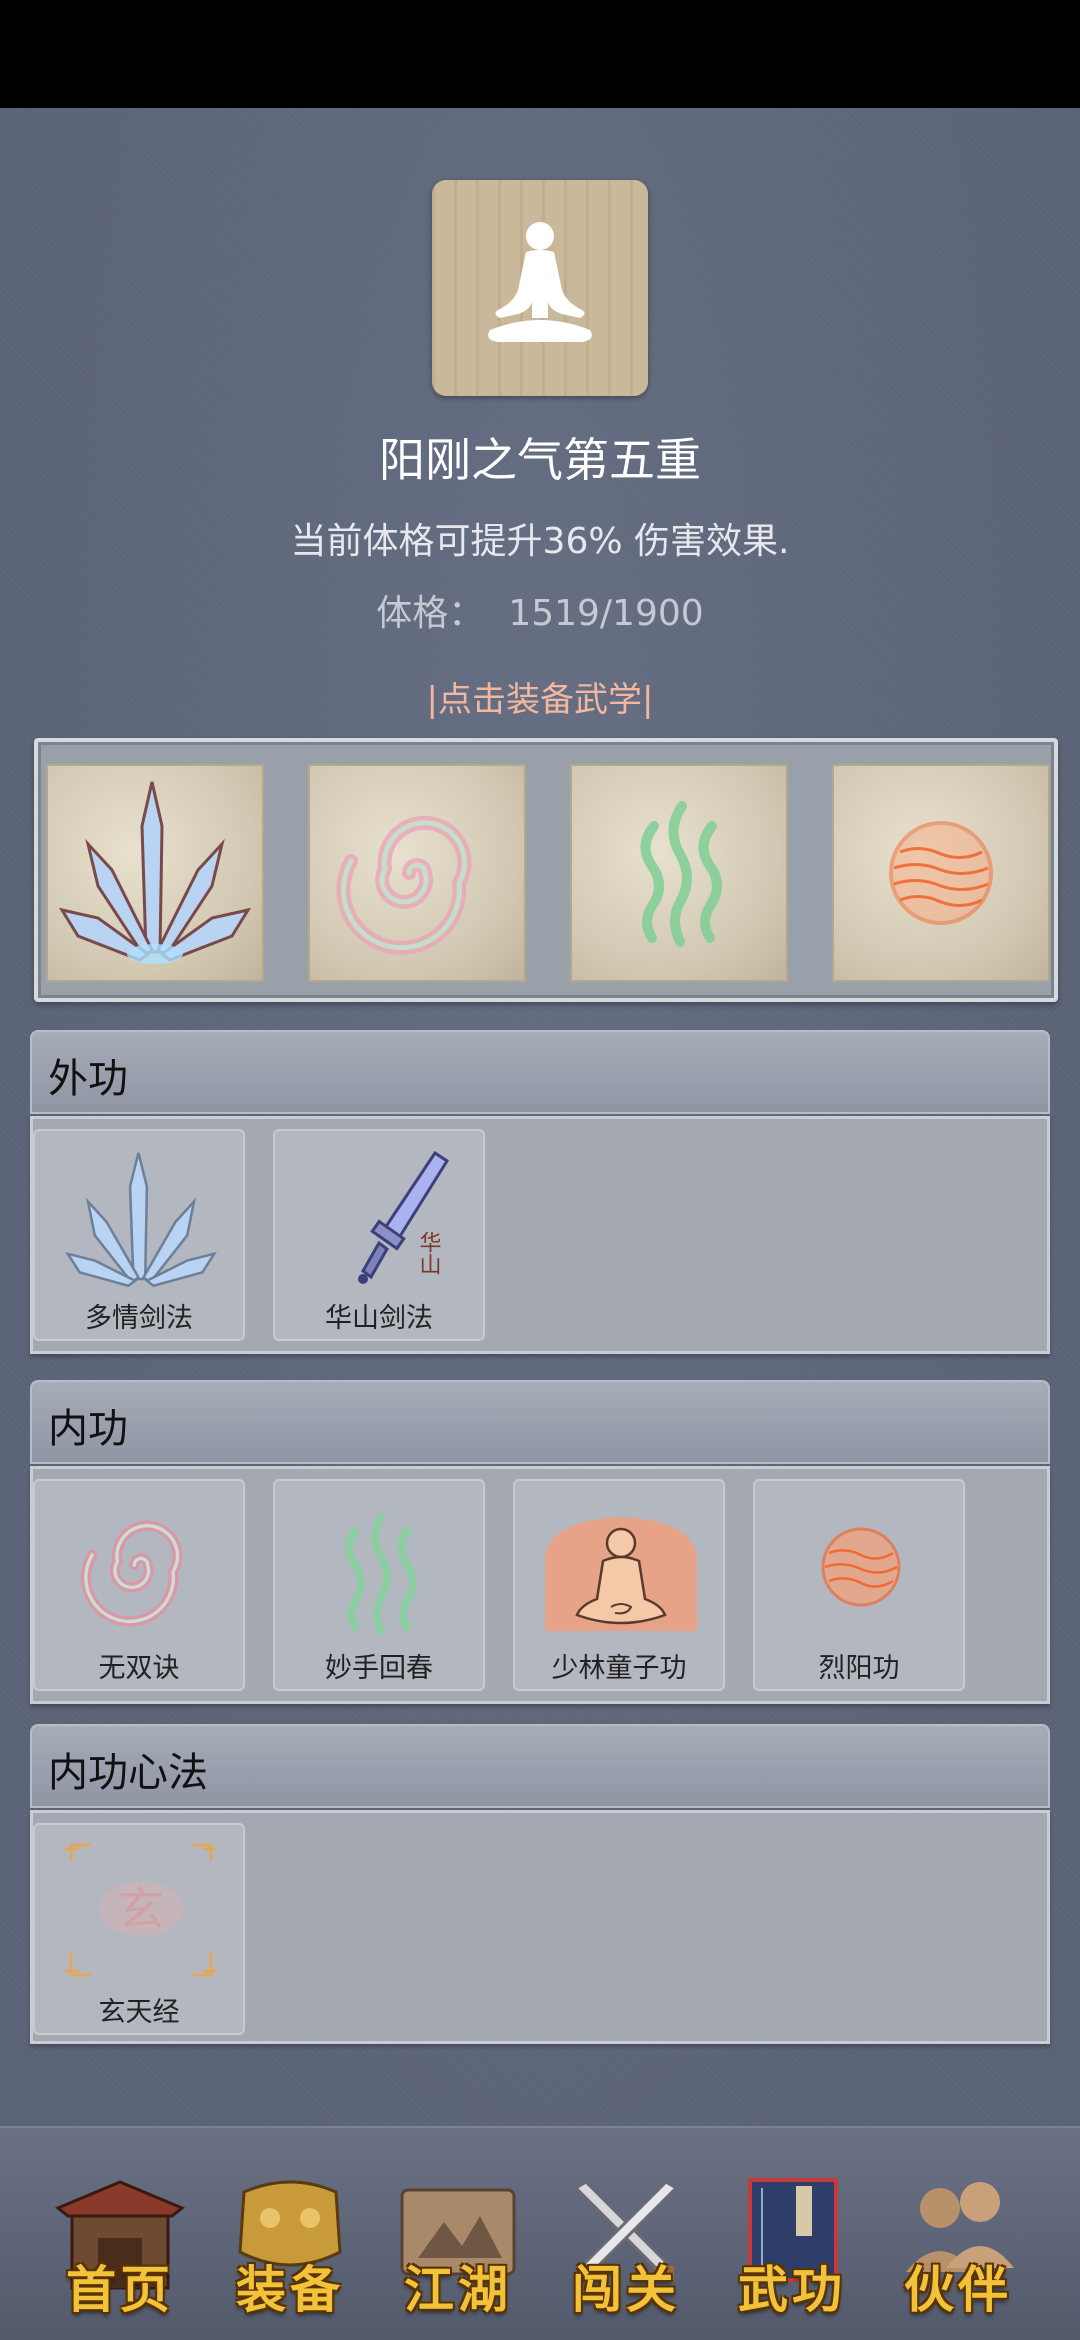  I want to click on meditating-monk-icon, so click(621, 1574).